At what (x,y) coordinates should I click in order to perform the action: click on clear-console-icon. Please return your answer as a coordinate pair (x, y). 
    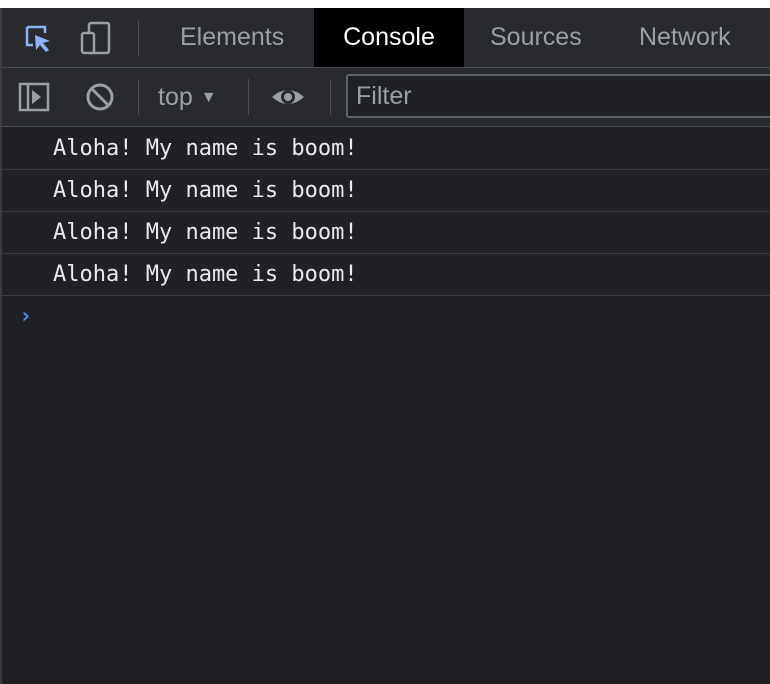
    Looking at the image, I should click on (100, 97).